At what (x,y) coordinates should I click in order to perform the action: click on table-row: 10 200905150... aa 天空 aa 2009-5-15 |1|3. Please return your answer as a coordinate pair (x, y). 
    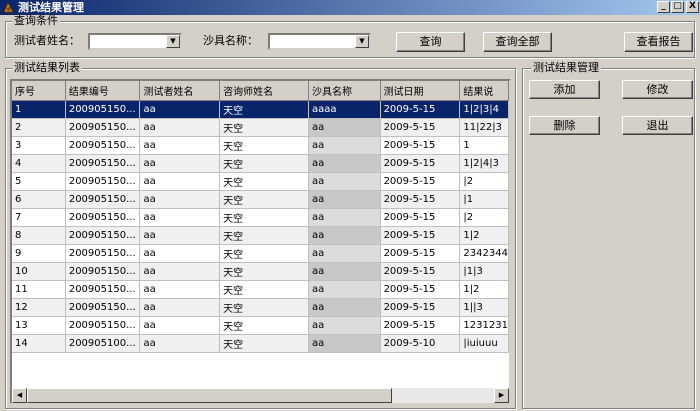
    Looking at the image, I should click on (260, 271).